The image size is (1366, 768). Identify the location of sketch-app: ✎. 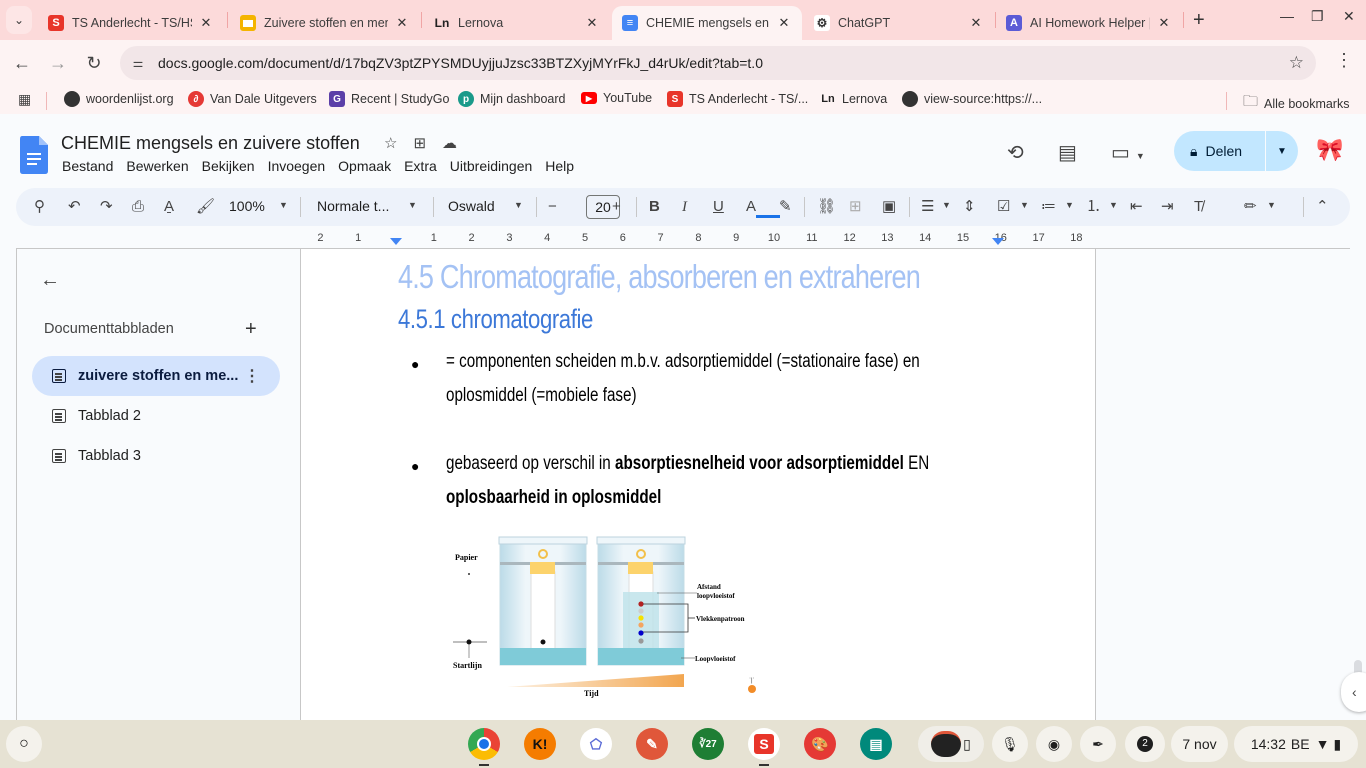
(652, 744).